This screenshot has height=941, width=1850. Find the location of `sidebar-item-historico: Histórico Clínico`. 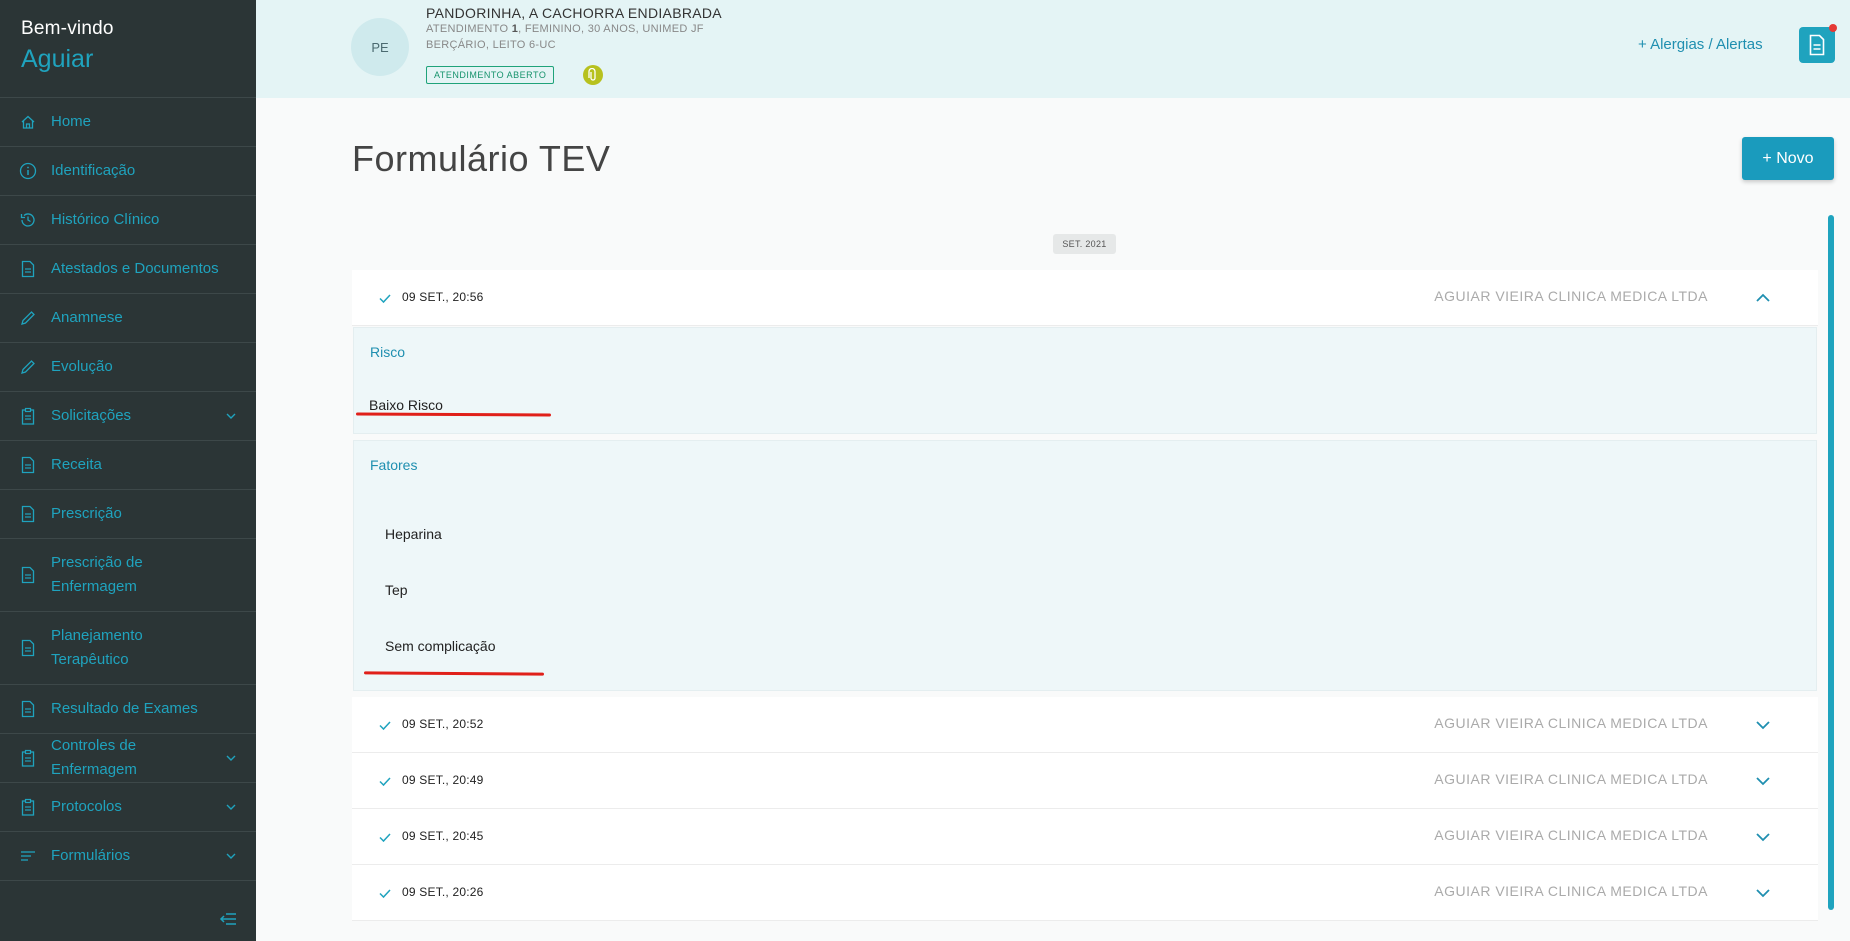

sidebar-item-historico: Histórico Clínico is located at coordinates (128, 220).